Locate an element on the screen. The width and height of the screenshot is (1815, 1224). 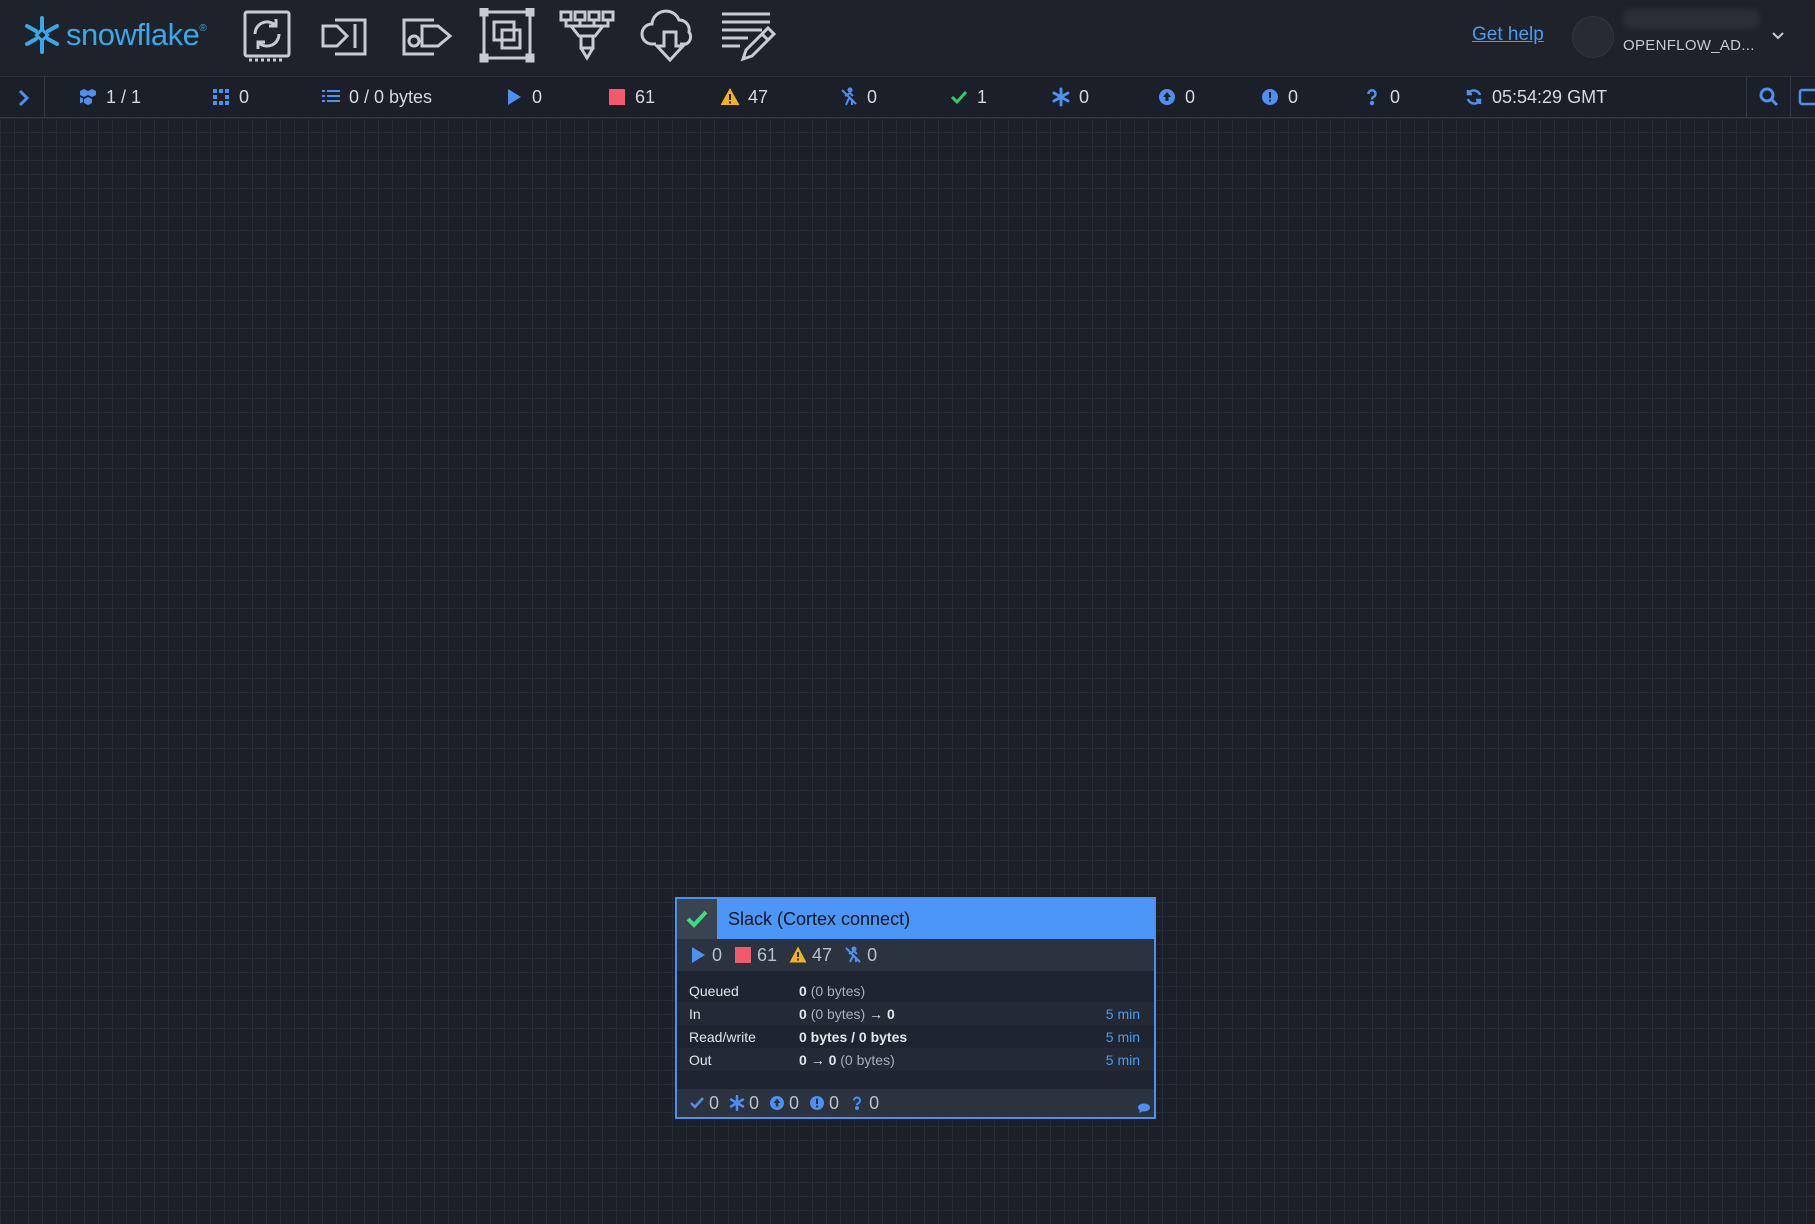
snowflake-logo-icon is located at coordinates (42, 35).